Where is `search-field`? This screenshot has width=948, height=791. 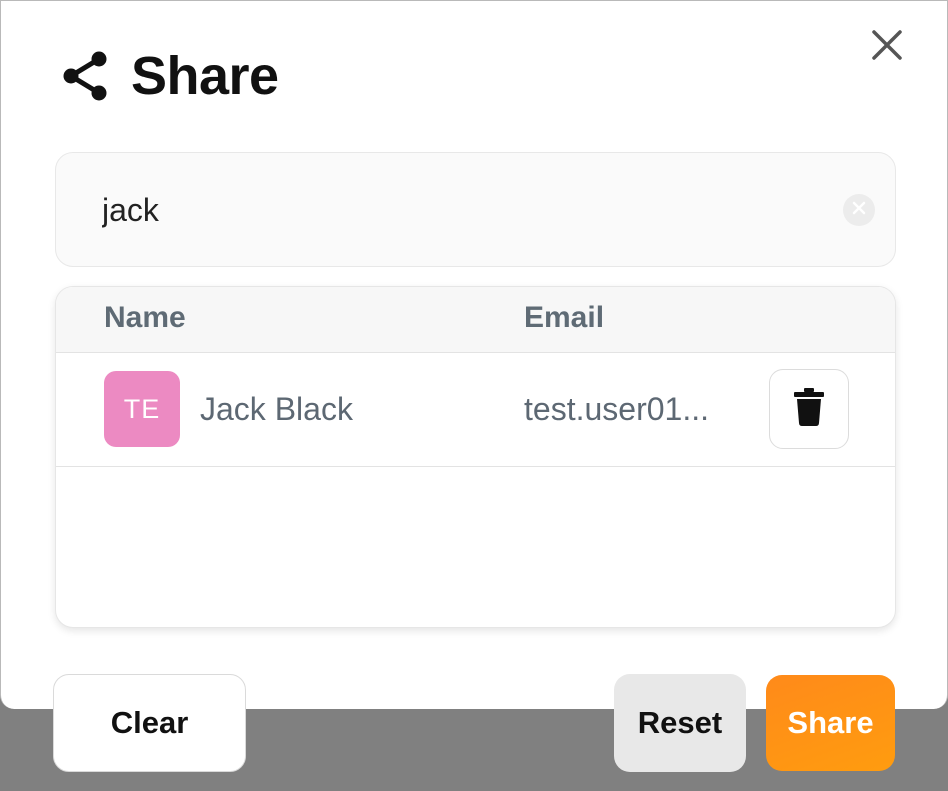
search-field is located at coordinates (475, 209).